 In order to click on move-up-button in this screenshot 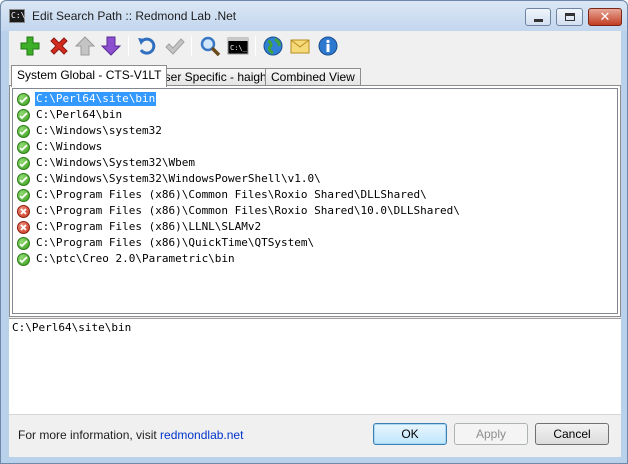, I will do `click(85, 46)`.